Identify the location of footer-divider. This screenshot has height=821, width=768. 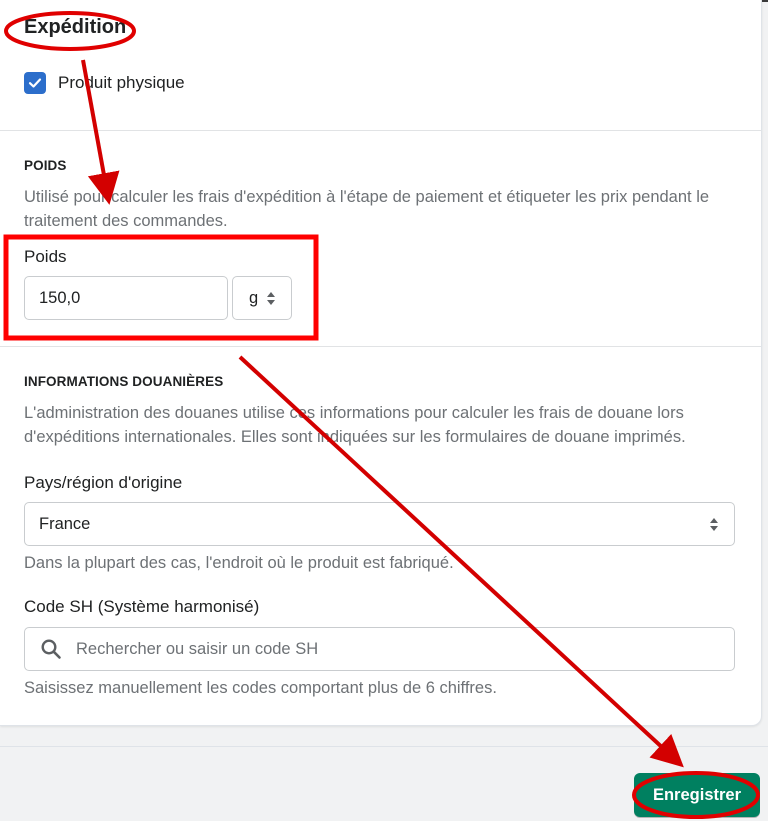
(384, 746).